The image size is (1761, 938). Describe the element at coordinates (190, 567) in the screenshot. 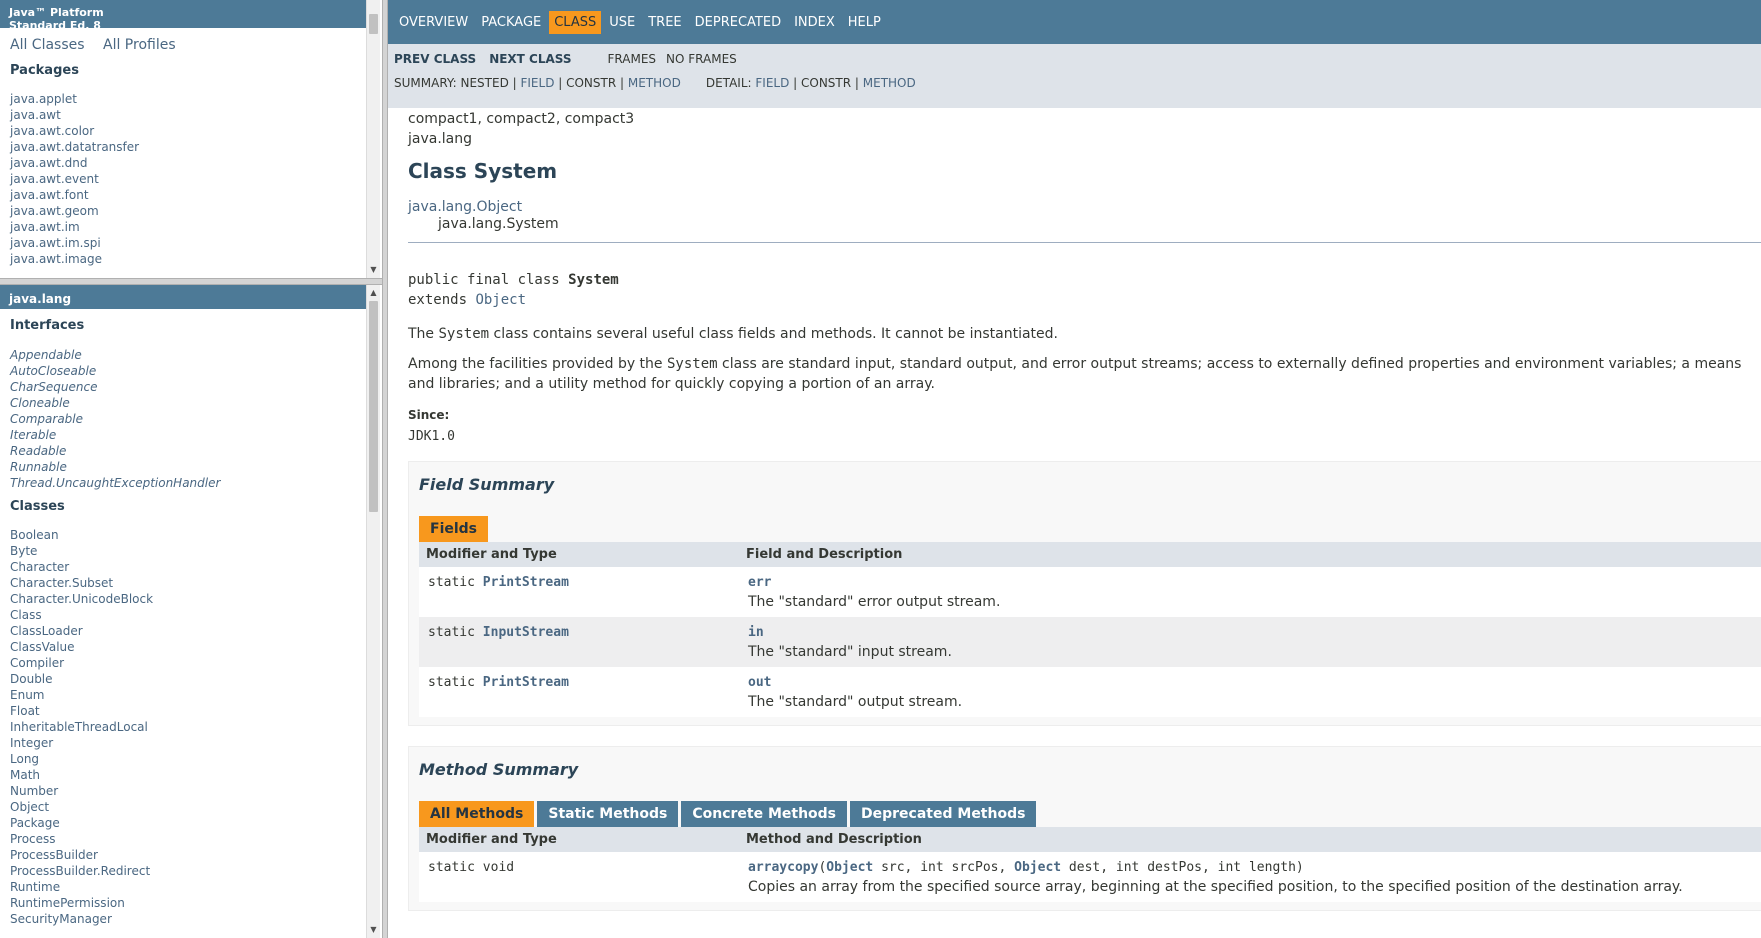

I see `class-link: Character` at that location.